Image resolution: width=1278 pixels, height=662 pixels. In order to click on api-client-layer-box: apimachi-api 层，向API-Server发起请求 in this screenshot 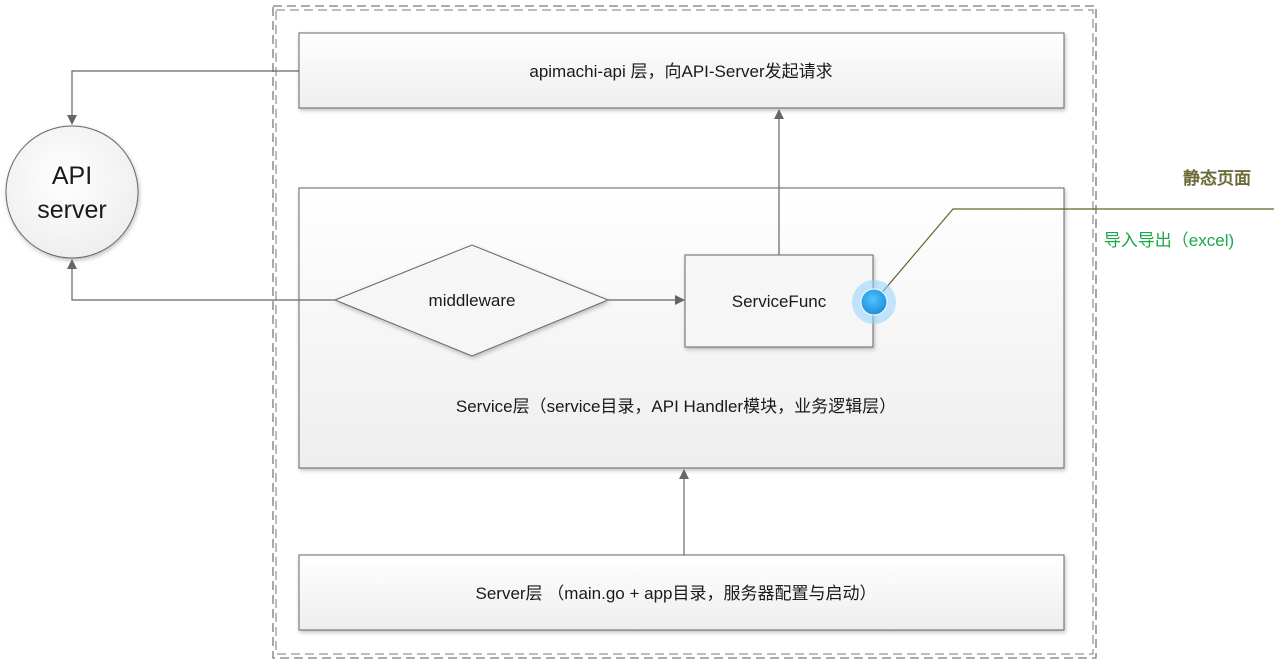, I will do `click(681, 70)`.